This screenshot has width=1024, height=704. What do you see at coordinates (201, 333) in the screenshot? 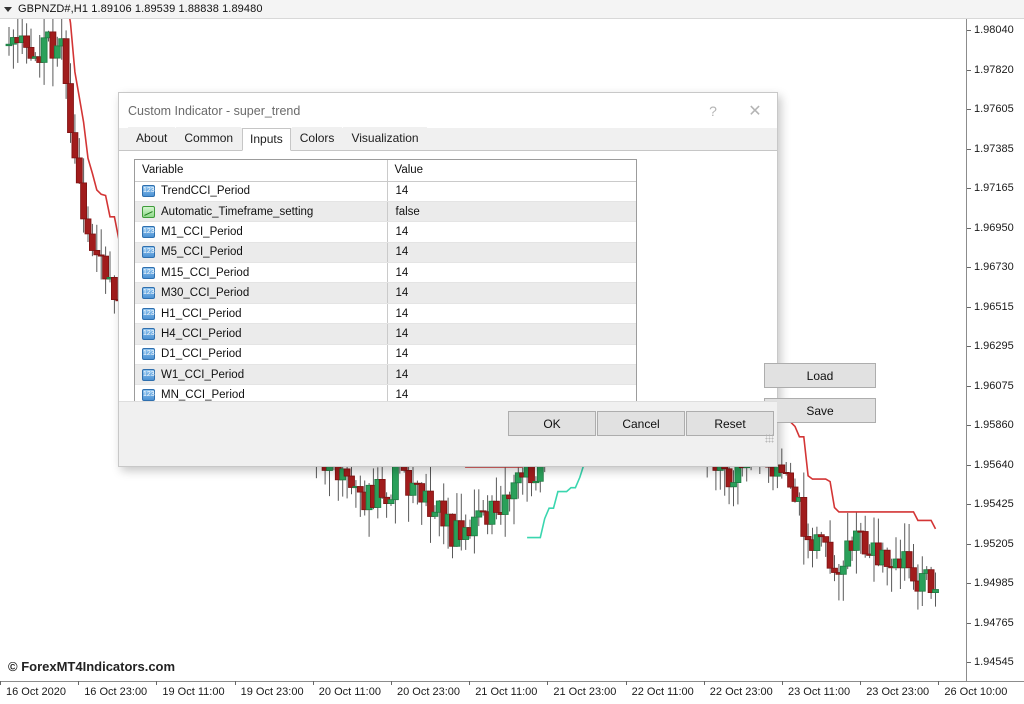
I see `variable-label: H4_CCI_Period` at bounding box center [201, 333].